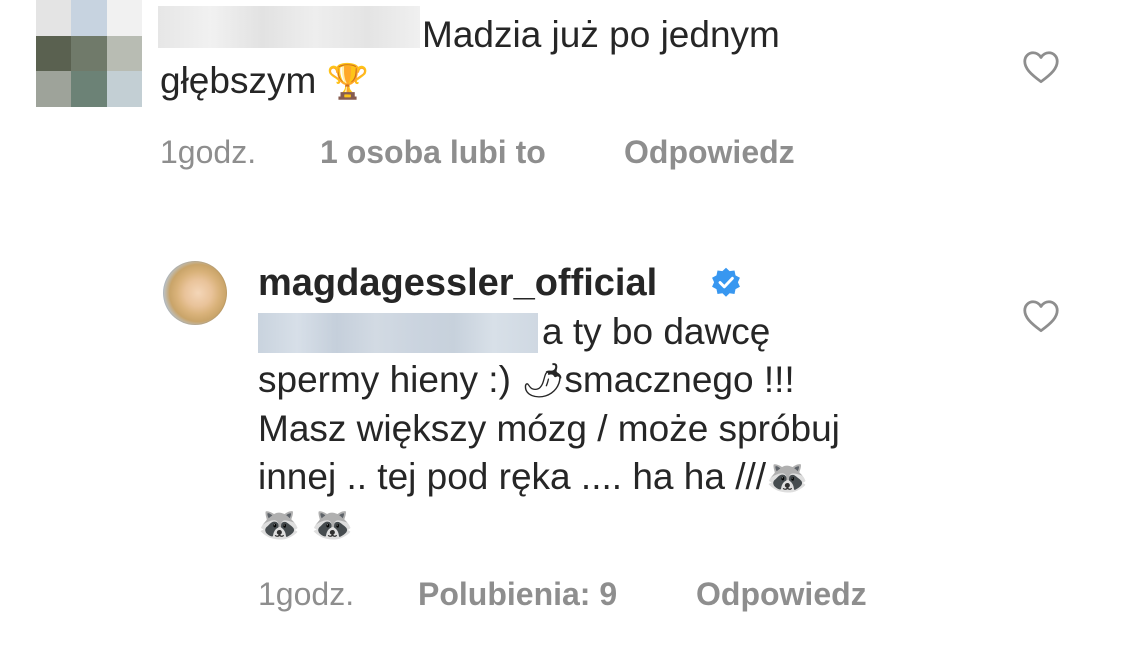 The image size is (1125, 662). Describe the element at coordinates (433, 152) in the screenshot. I see `likes-count: 1 osoba lubi to` at that location.